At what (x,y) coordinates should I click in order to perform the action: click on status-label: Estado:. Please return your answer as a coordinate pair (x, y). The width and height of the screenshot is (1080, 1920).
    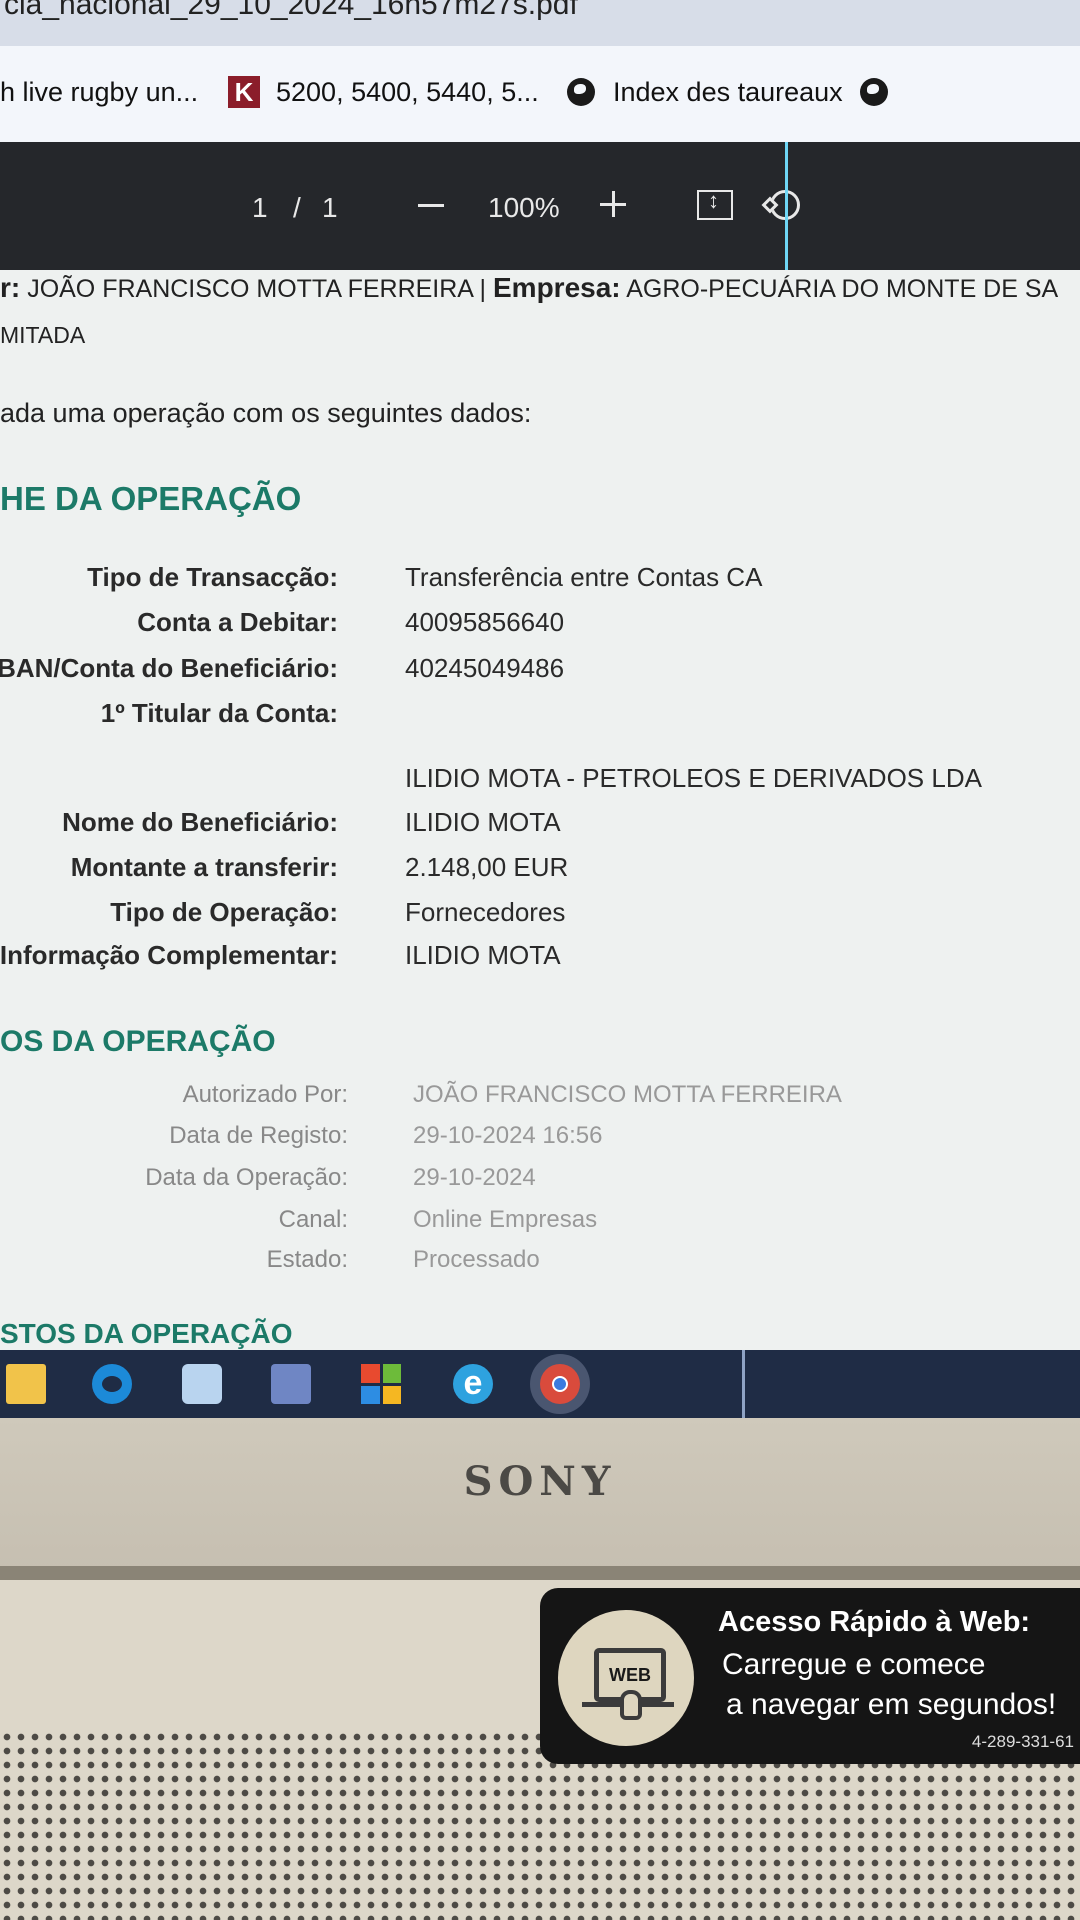
    Looking at the image, I should click on (307, 1259).